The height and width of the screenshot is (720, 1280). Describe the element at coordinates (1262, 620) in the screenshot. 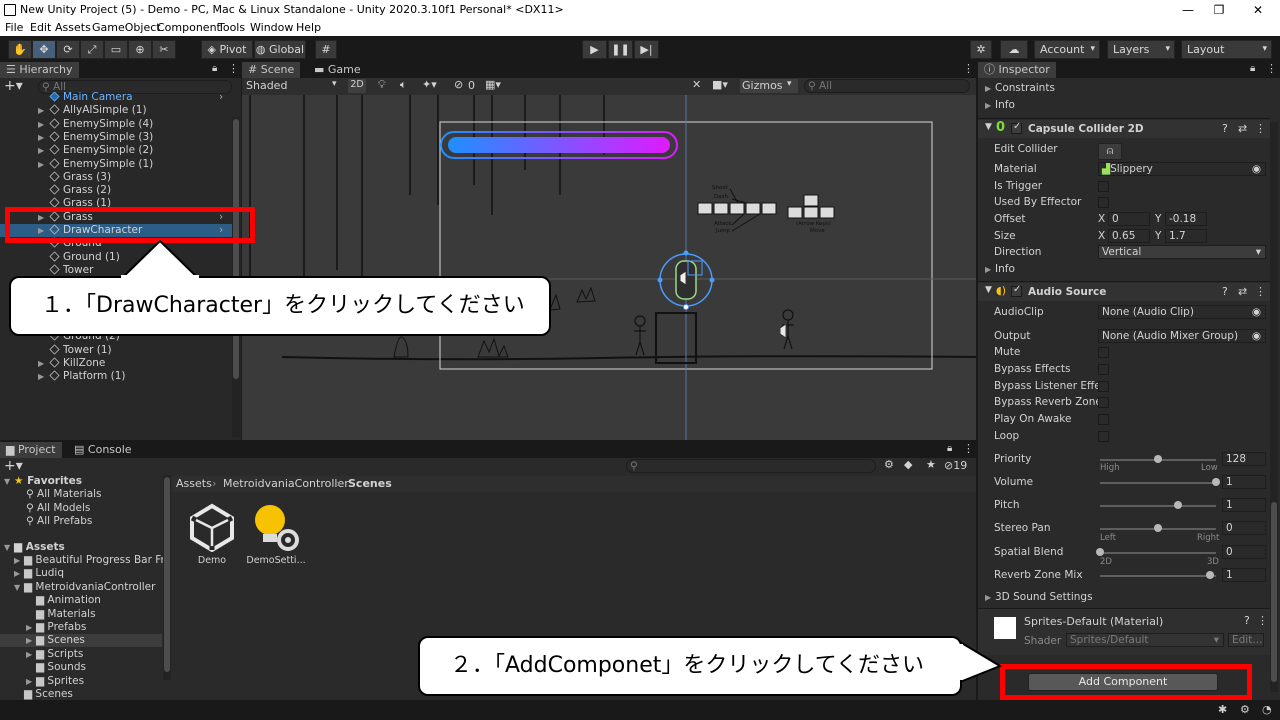

I see `material-menu-icon: ⋮` at that location.